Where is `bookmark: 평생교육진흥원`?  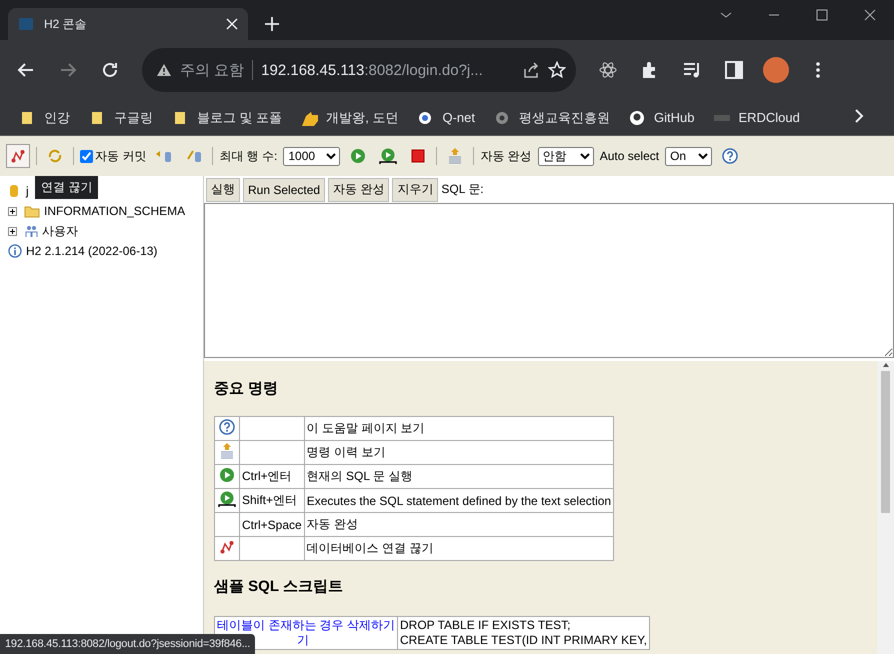 bookmark: 평생교육진흥원 is located at coordinates (552, 117).